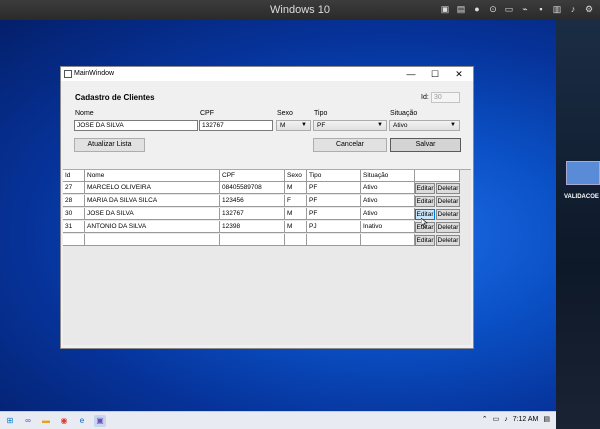 The image size is (600, 429). Describe the element at coordinates (400, 125) in the screenshot. I see `situacao-select-value: Ativo` at that location.